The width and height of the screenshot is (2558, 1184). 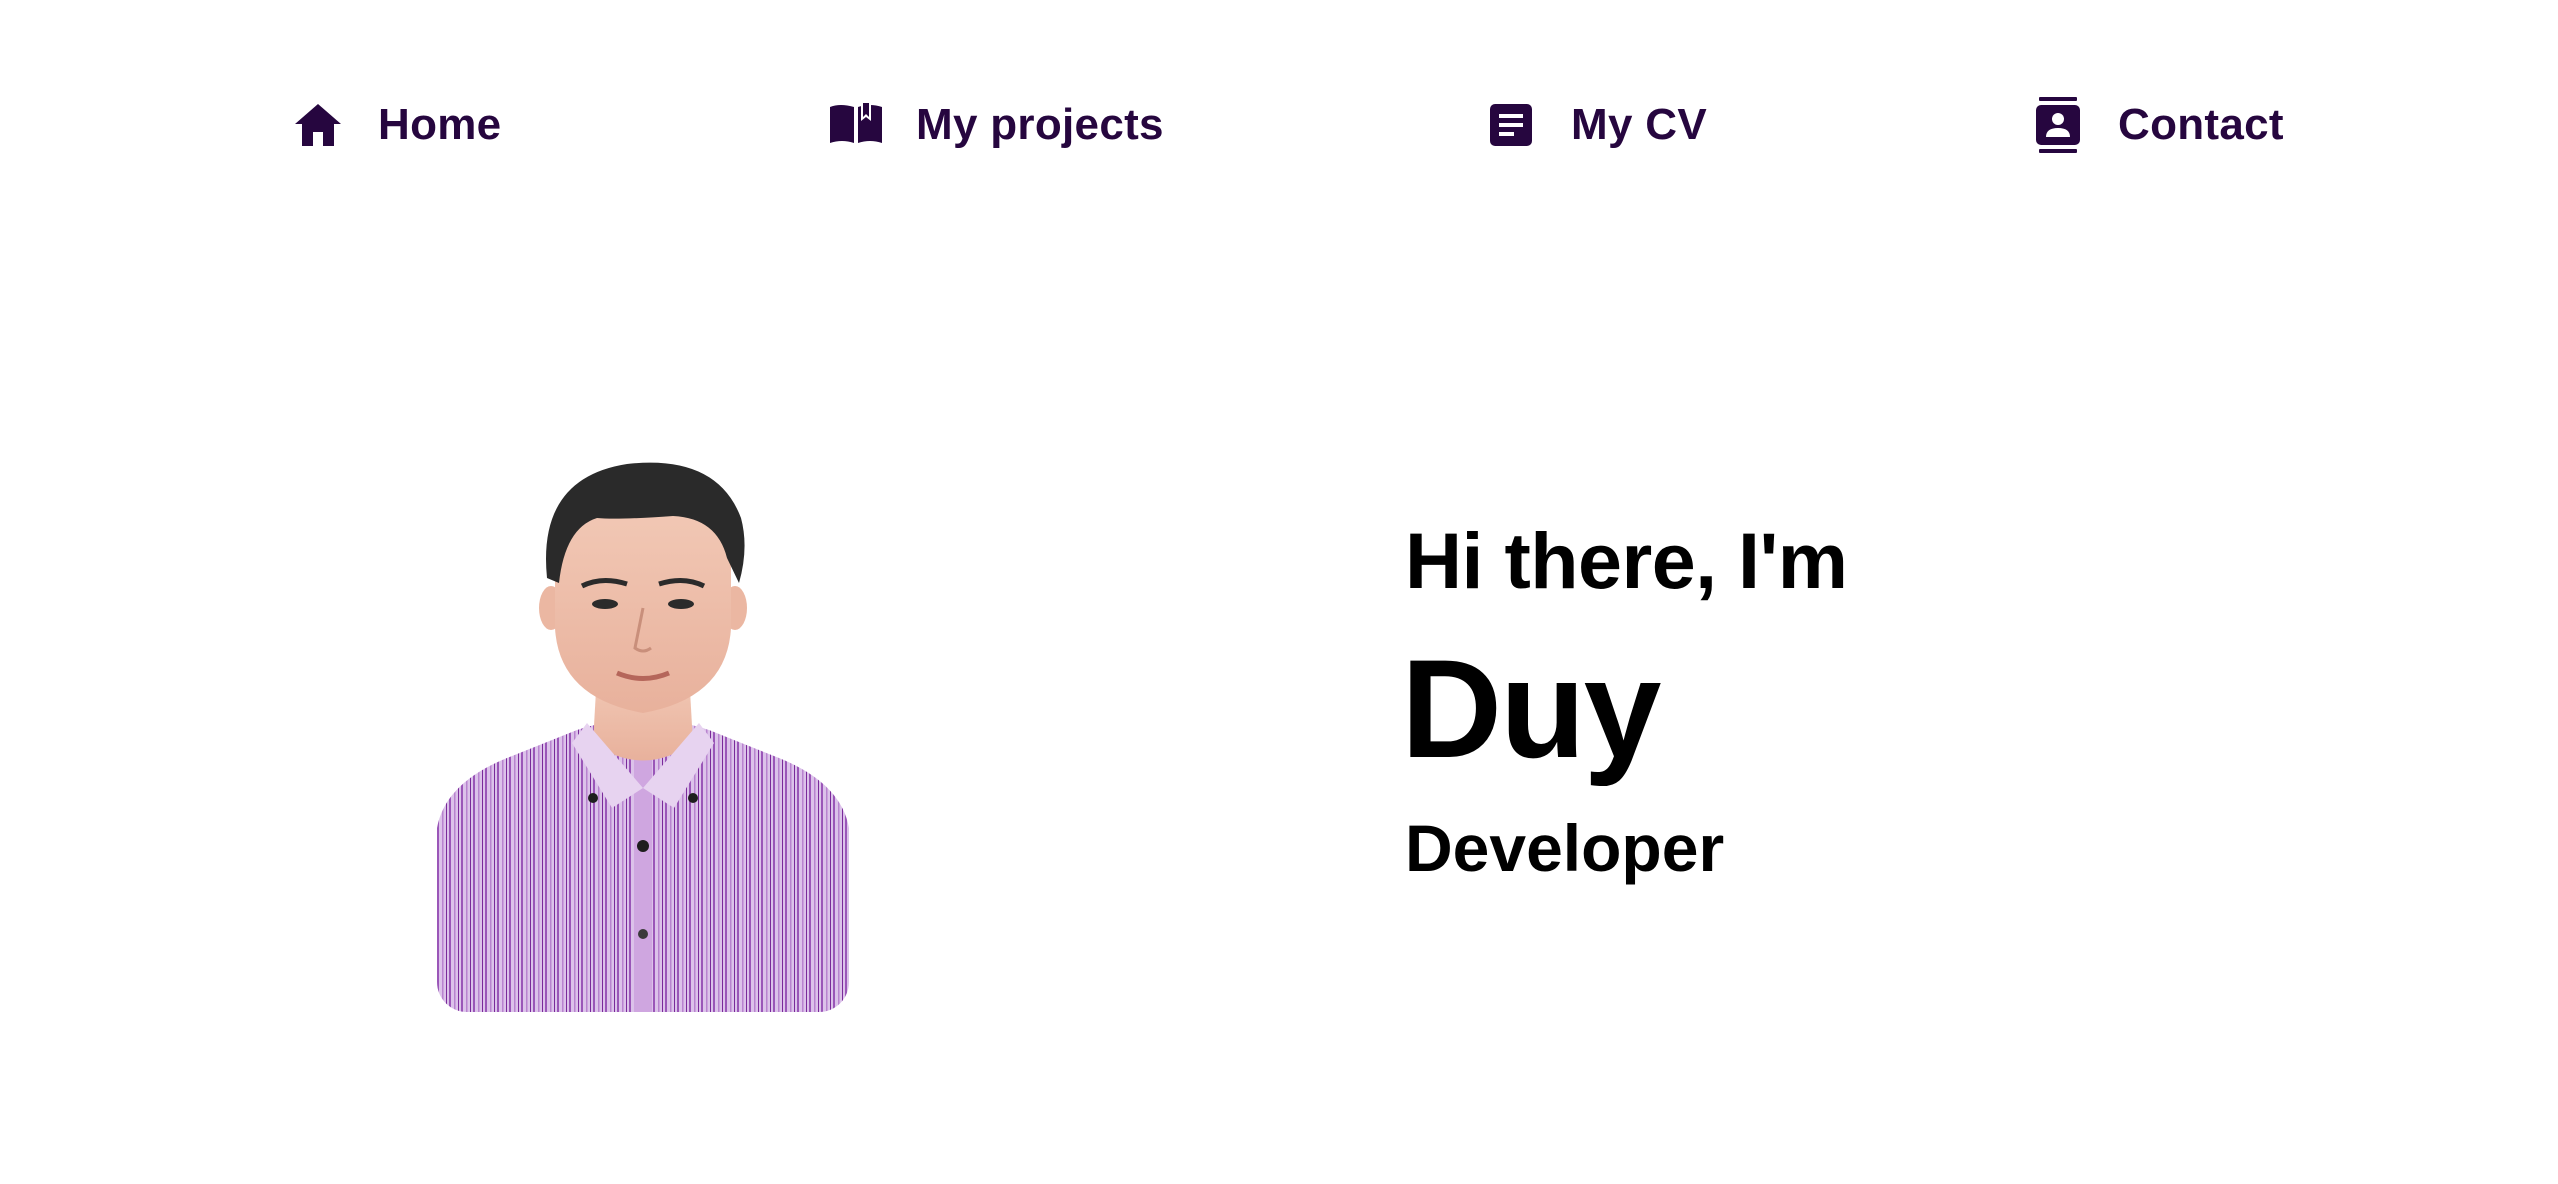 I want to click on nav-item-my-projects: My projects, so click(x=997, y=125).